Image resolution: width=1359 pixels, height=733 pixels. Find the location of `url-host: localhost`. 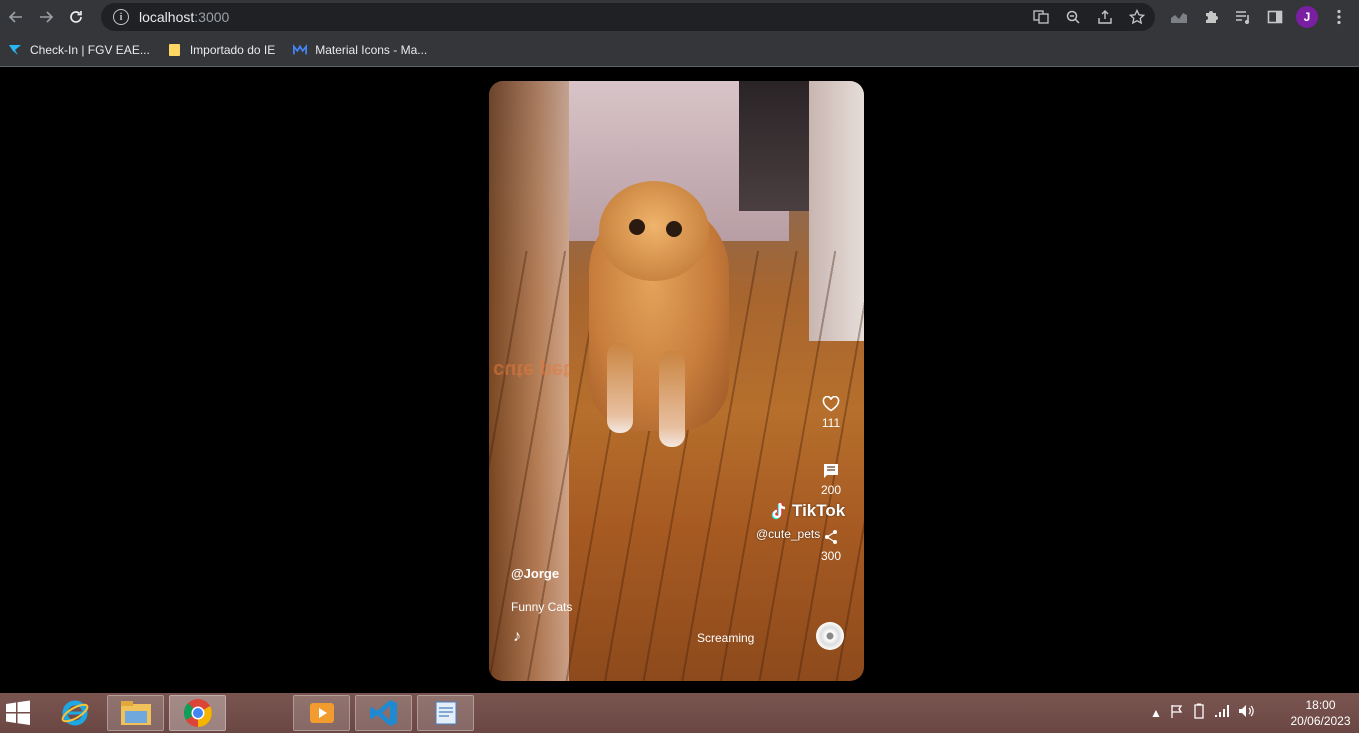

url-host: localhost is located at coordinates (167, 17).